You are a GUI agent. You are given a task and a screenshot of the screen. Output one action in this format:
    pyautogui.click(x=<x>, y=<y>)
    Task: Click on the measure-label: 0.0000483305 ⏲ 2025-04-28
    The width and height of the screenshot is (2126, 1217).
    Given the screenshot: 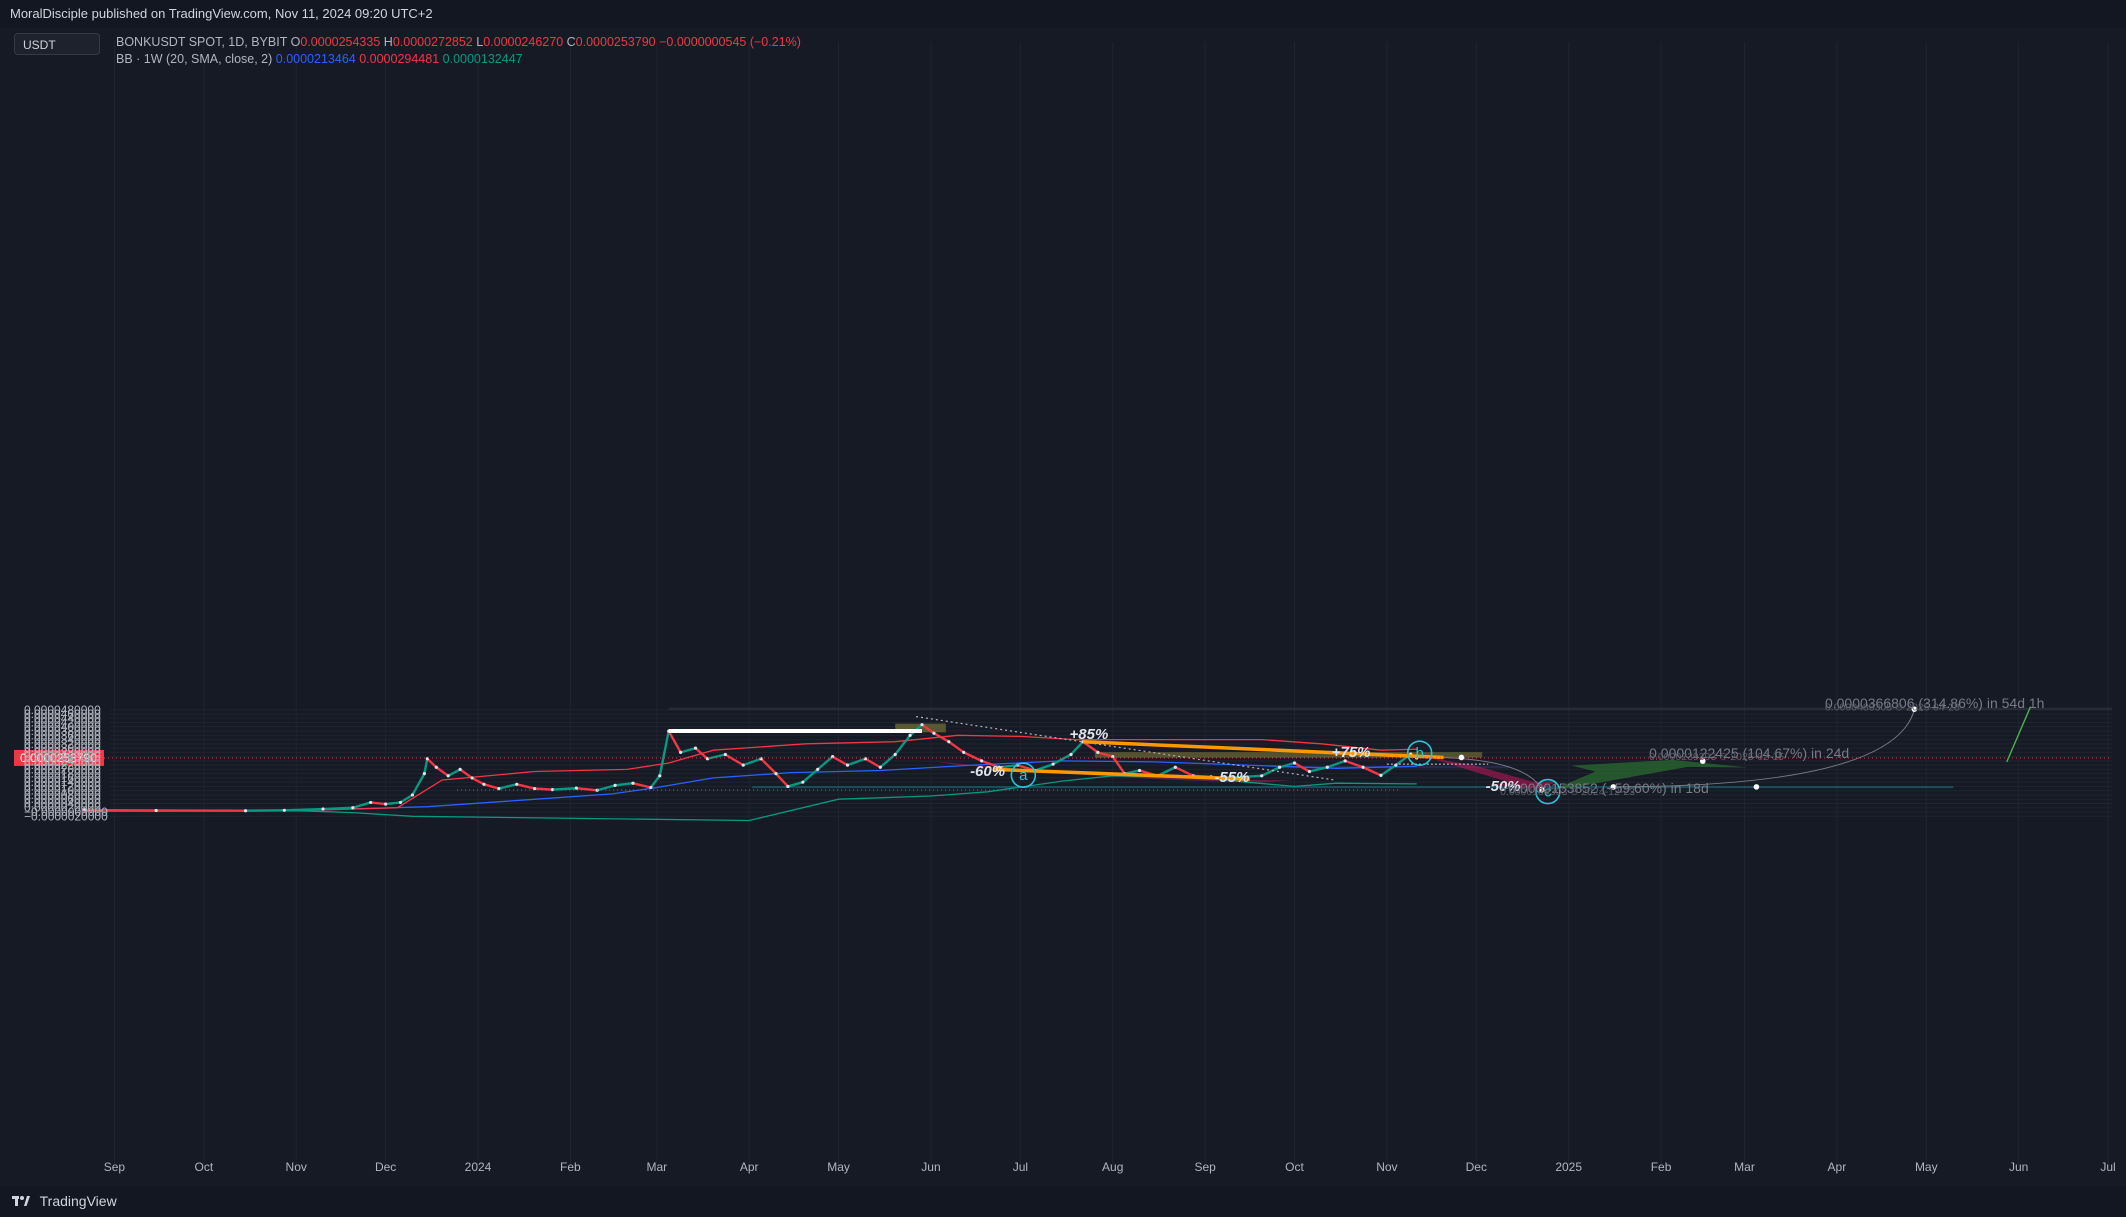 What is the action you would take?
    pyautogui.click(x=1892, y=708)
    